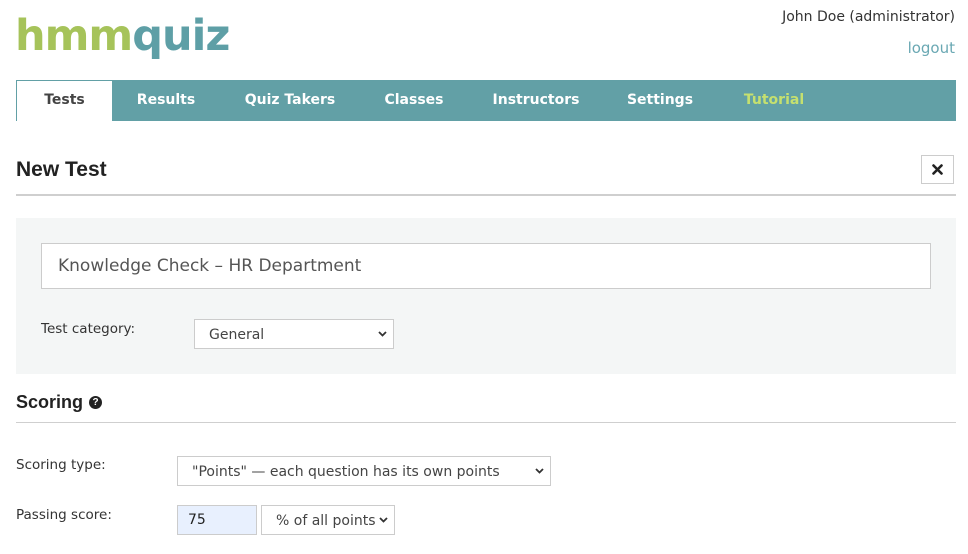  What do you see at coordinates (868, 17) in the screenshot?
I see `current-user: John Doe (administrator)` at bounding box center [868, 17].